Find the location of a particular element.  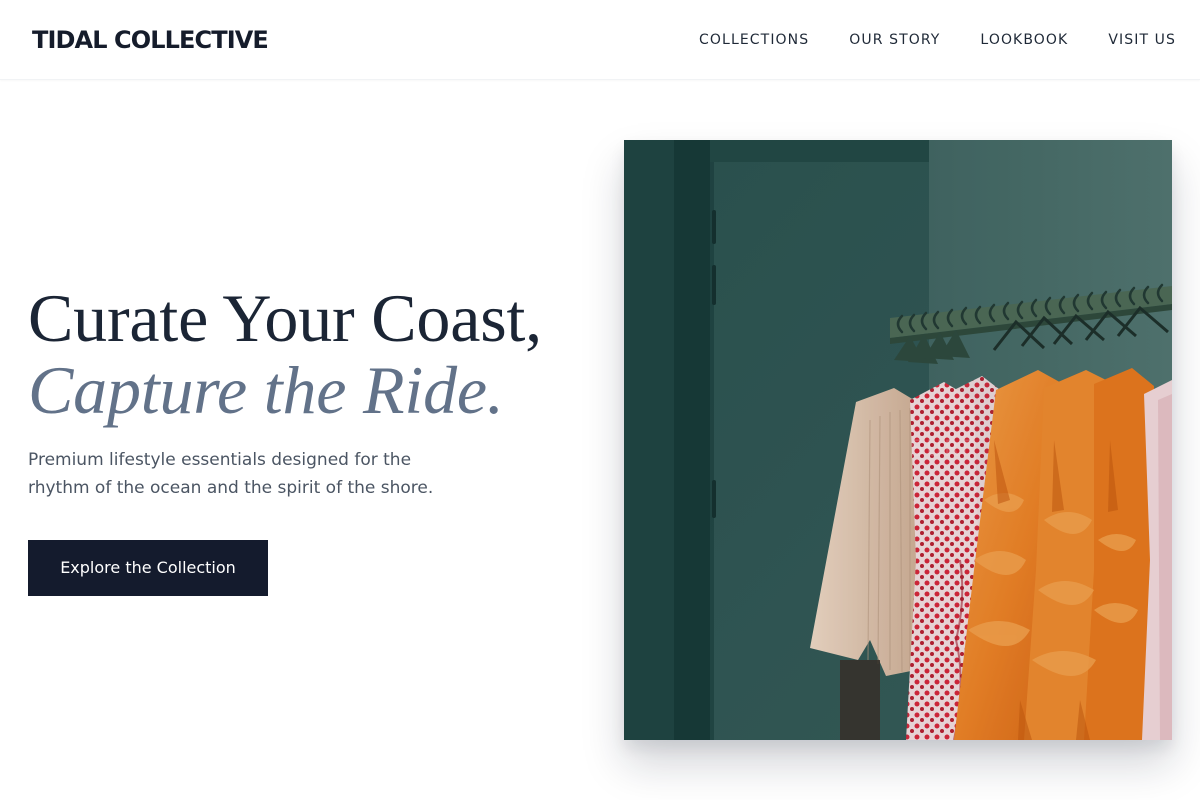

nav-link-visit-us: VISIT US is located at coordinates (1142, 40).